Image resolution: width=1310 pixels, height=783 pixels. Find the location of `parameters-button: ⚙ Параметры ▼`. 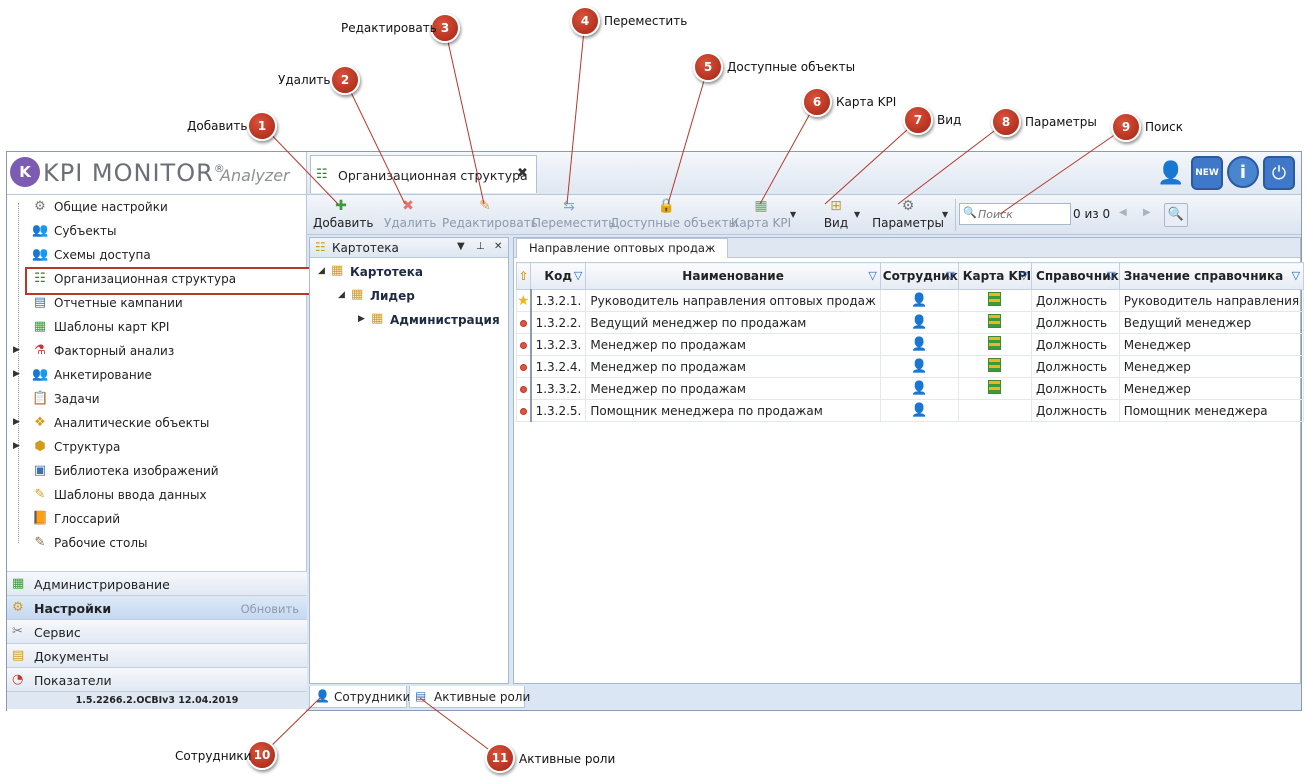

parameters-button: ⚙ Параметры ▼ is located at coordinates (908, 215).